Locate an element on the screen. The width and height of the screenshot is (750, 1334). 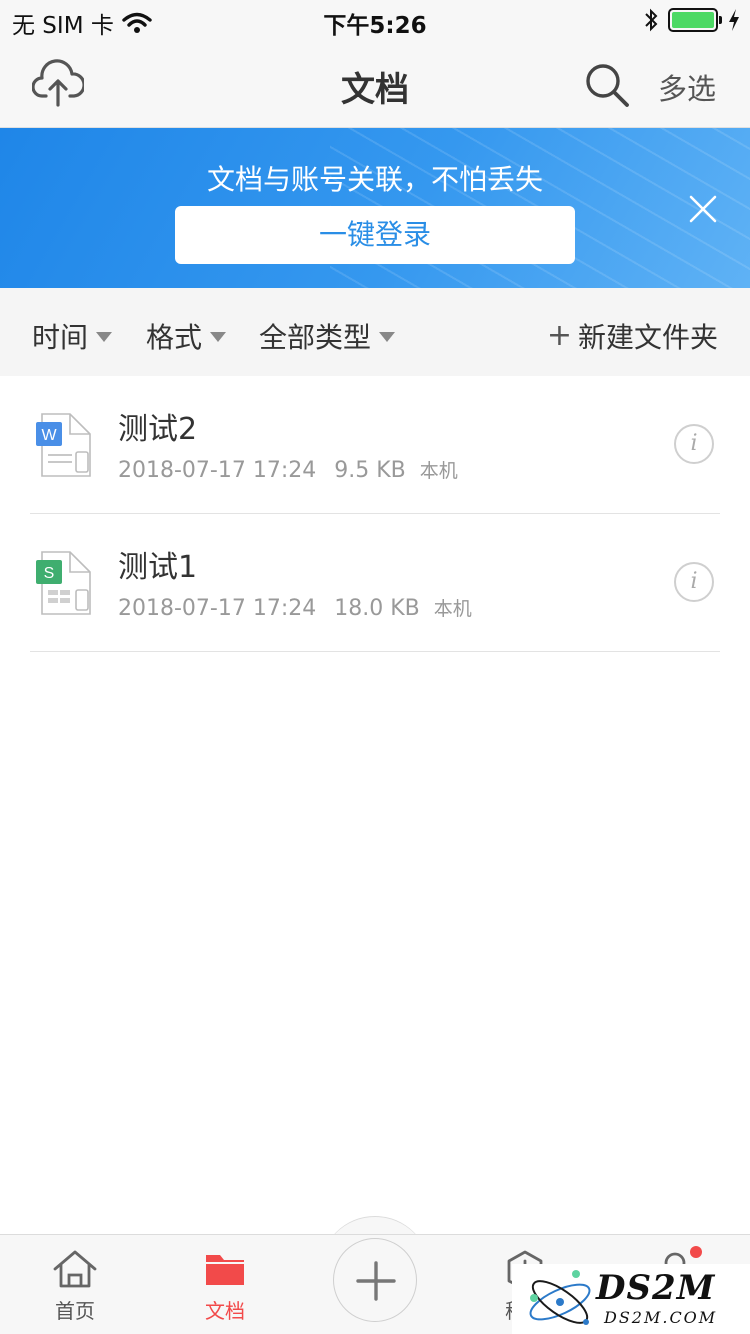
nav-bar: 文档 多选 is located at coordinates (375, 84).